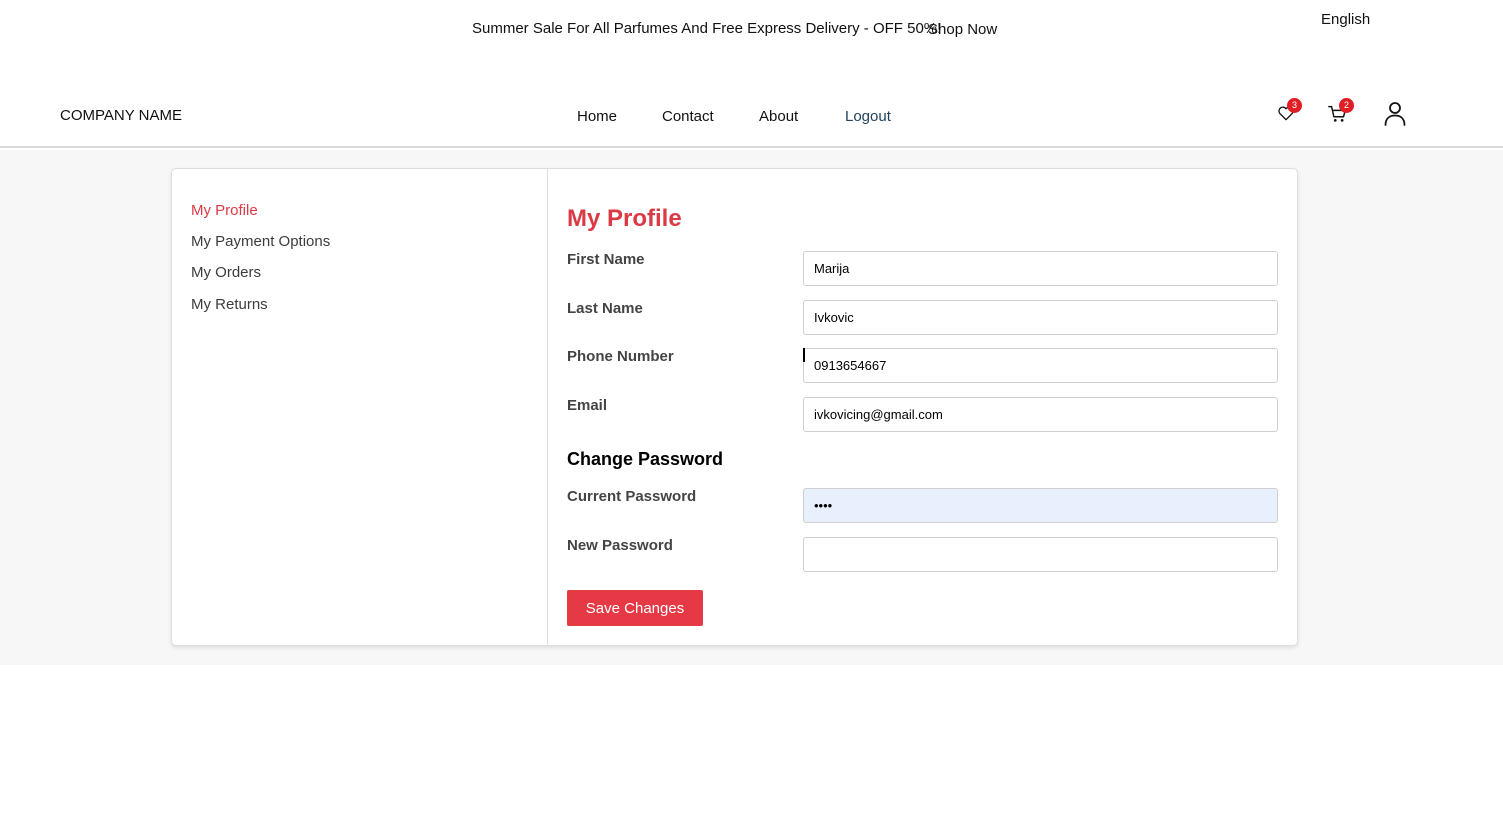 Image resolution: width=1503 pixels, height=826 pixels. I want to click on account-button, so click(1395, 114).